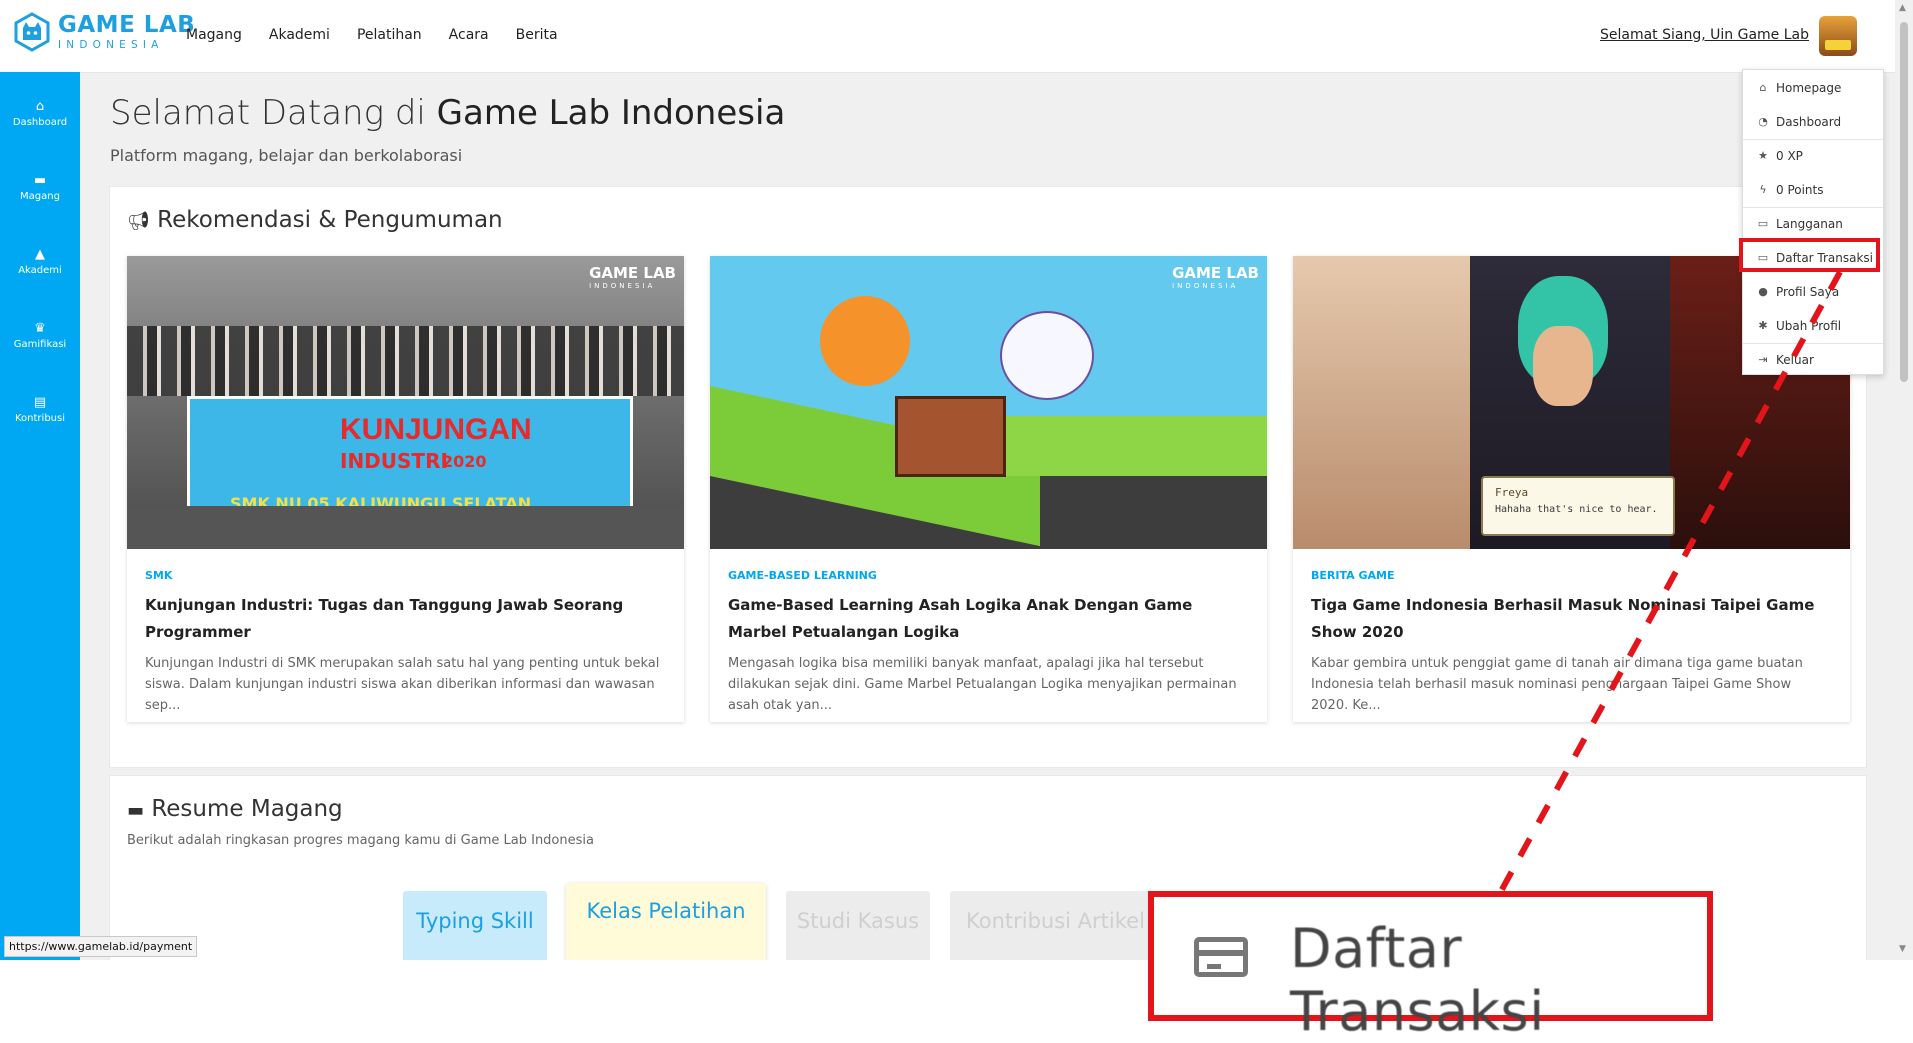 The image size is (1913, 1043). What do you see at coordinates (1353, 575) in the screenshot?
I see `news-category: BERITA GAME` at bounding box center [1353, 575].